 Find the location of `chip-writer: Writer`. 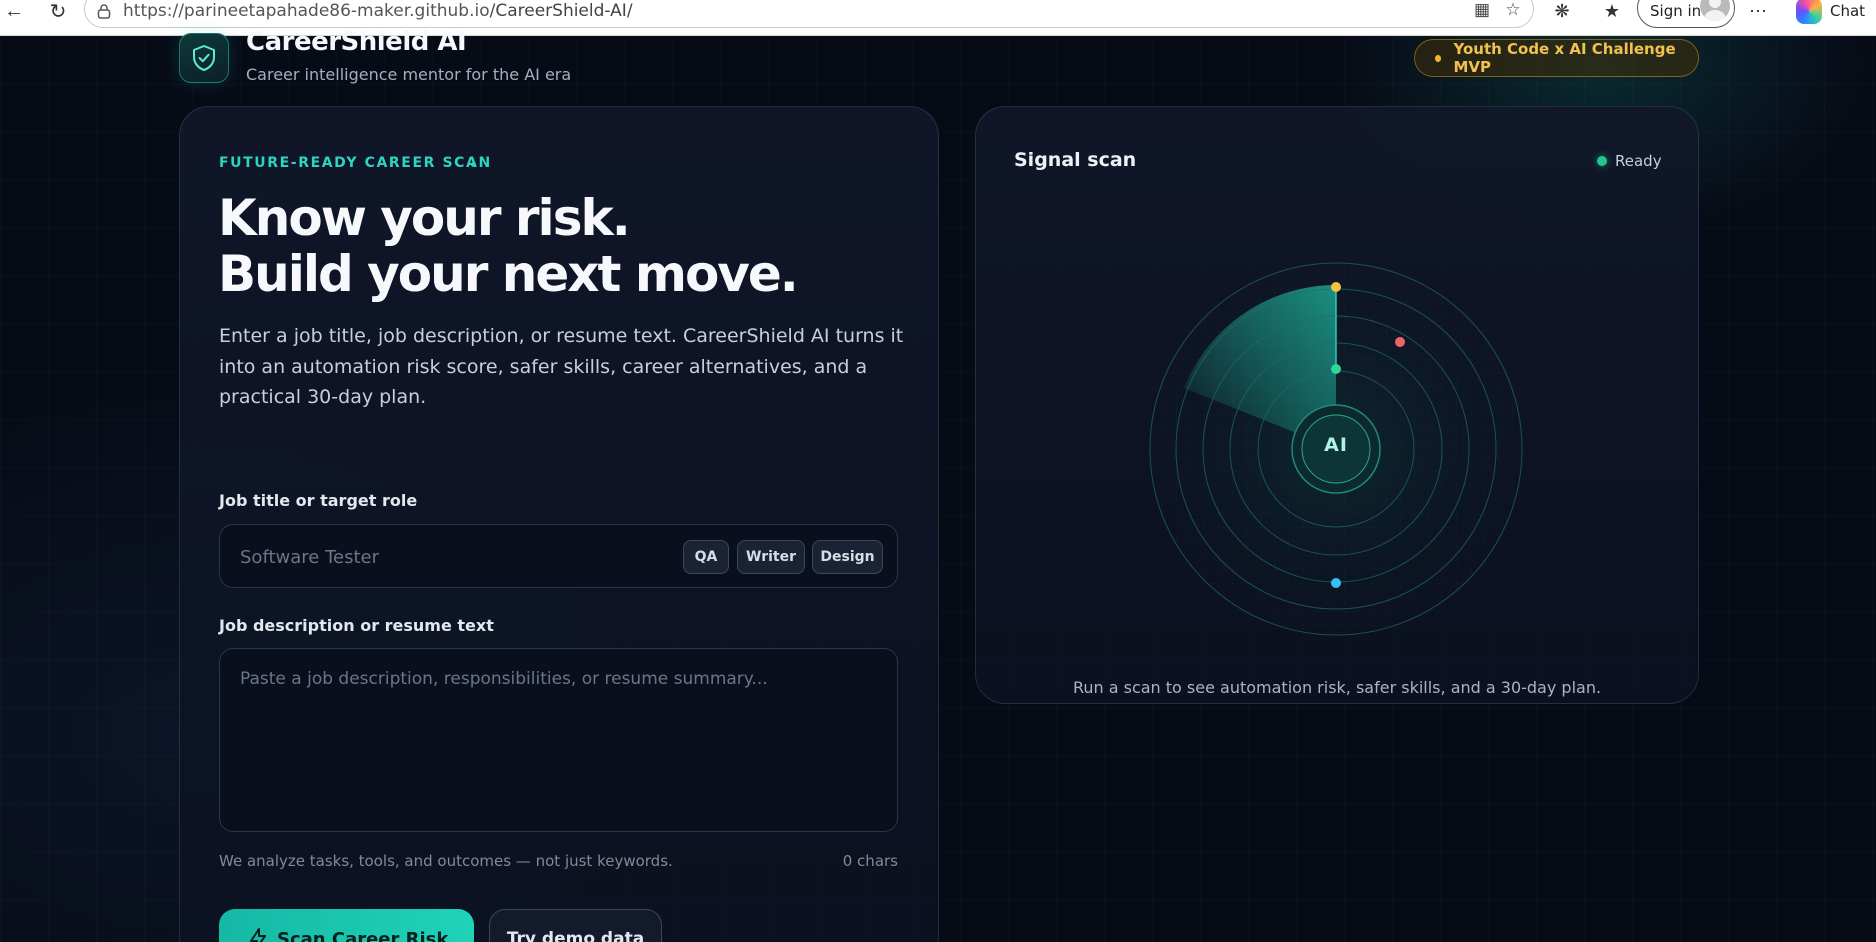

chip-writer: Writer is located at coordinates (771, 557).